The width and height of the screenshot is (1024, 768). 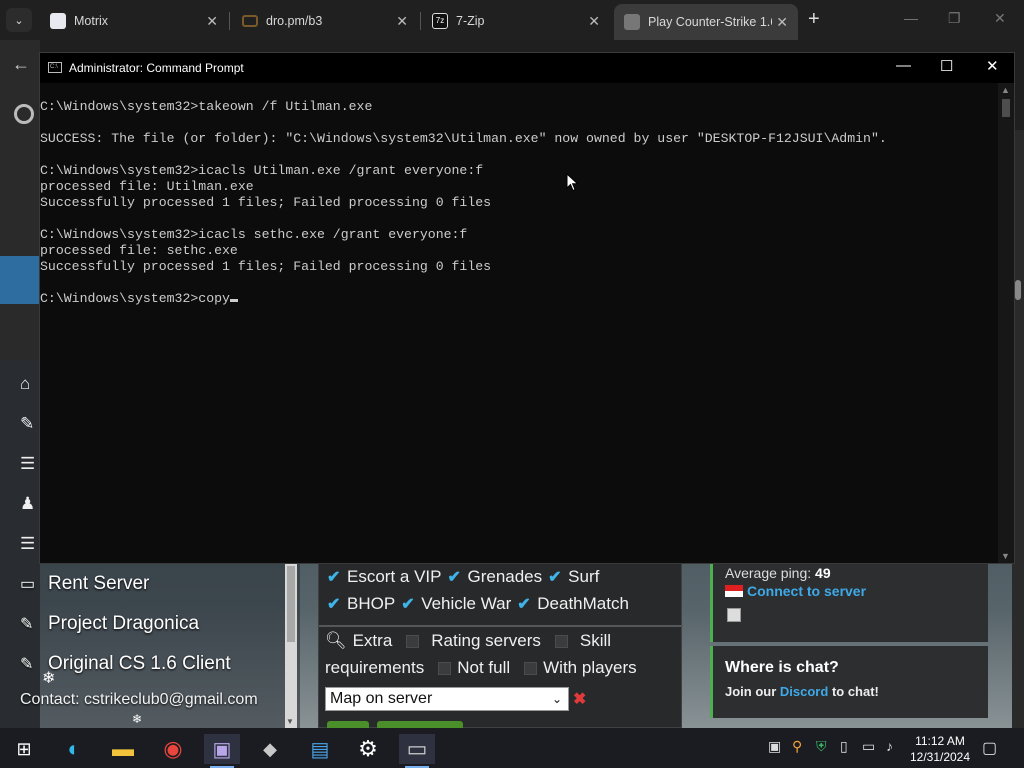 What do you see at coordinates (911, 18) in the screenshot?
I see `browser-minimize-button: —` at bounding box center [911, 18].